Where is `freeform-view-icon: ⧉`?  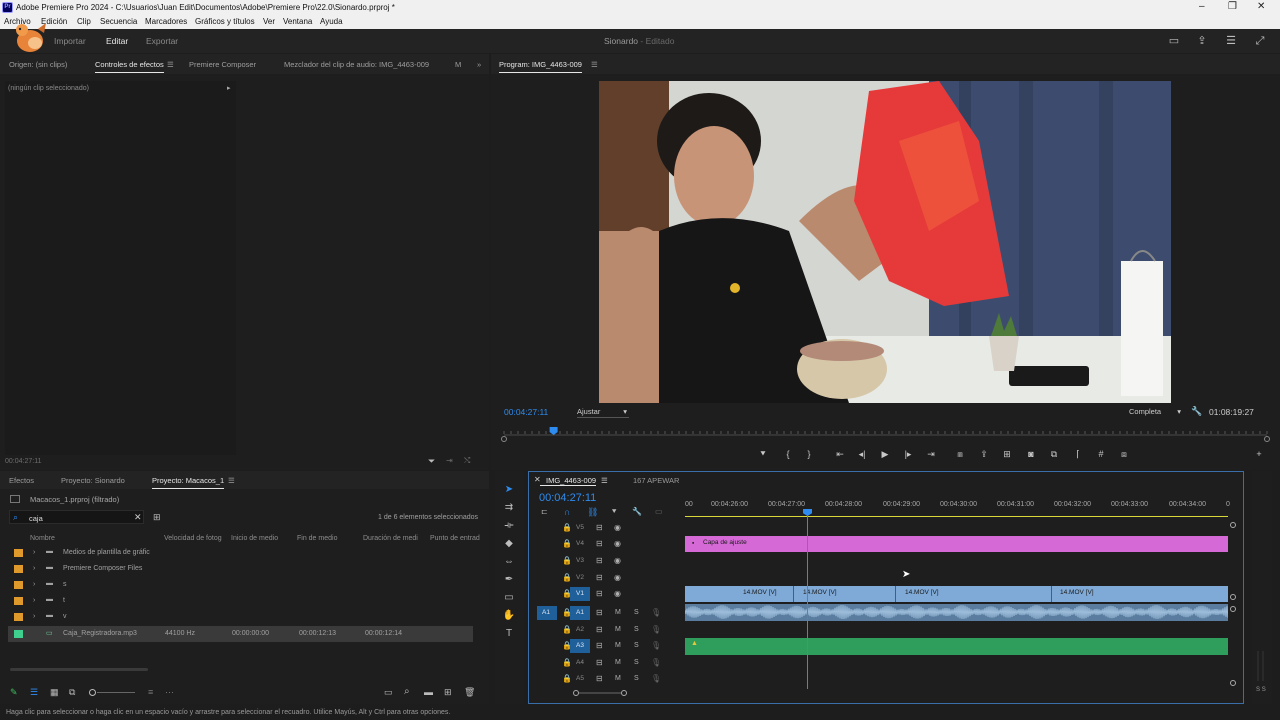
freeform-view-icon: ⧉ is located at coordinates (72, 692).